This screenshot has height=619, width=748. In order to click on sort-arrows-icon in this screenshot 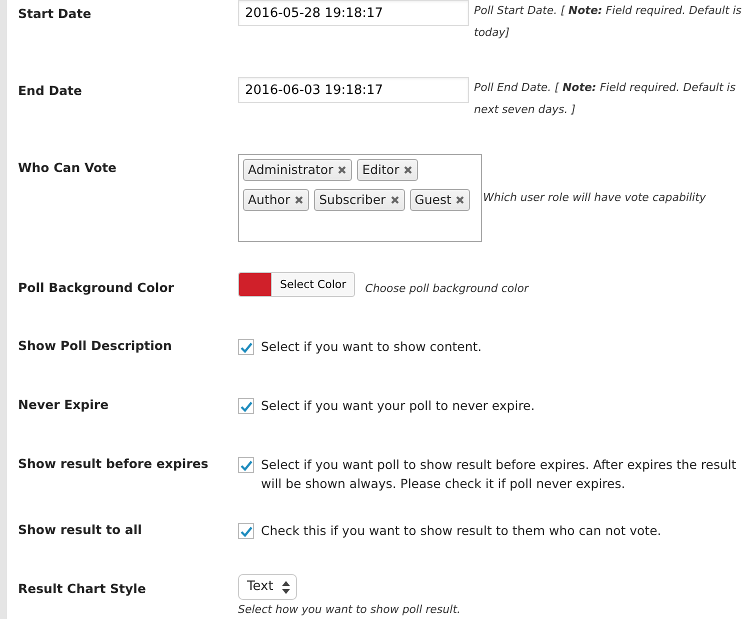, I will do `click(286, 587)`.